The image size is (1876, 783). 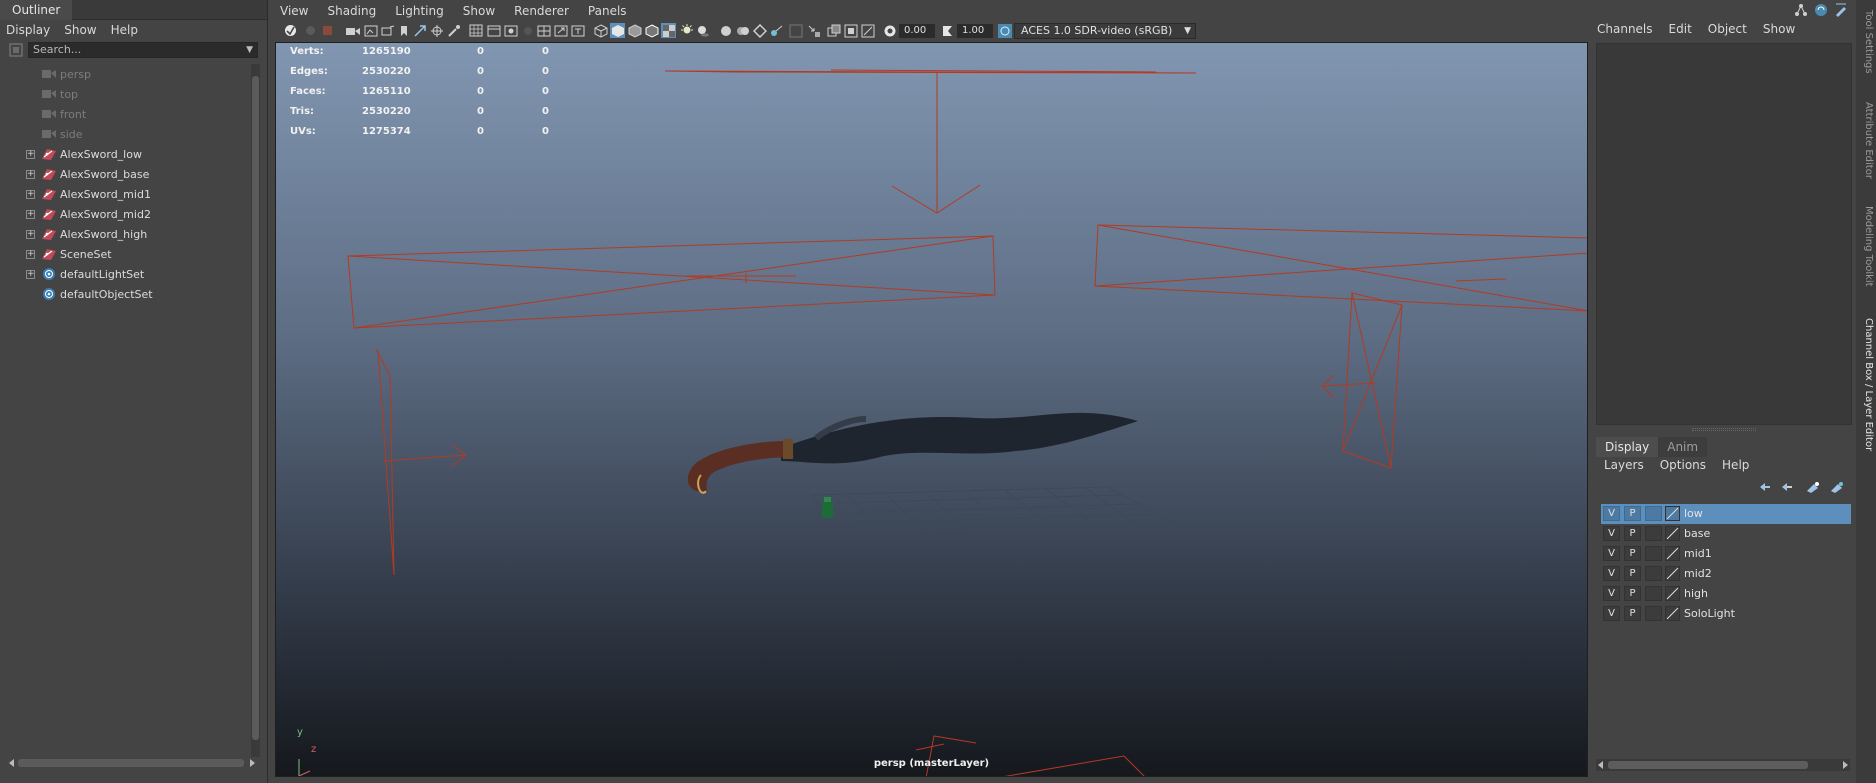 I want to click on outliner-item: defaultObjectSet, so click(x=128, y=294).